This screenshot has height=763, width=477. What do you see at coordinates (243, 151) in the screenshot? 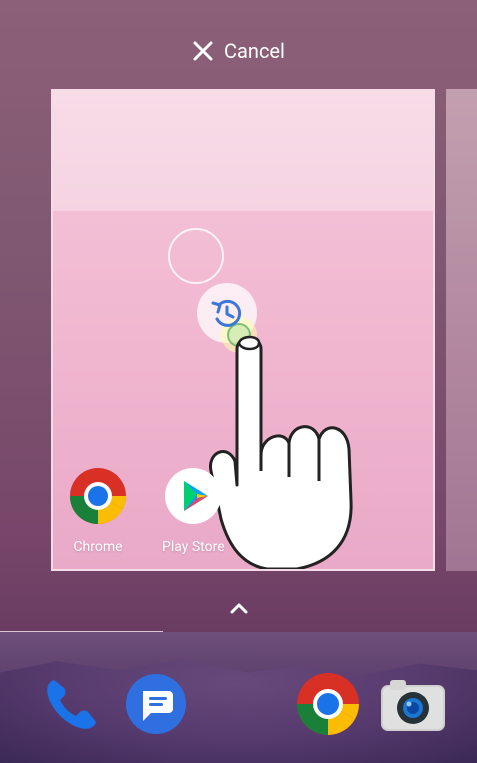
I see `preview-card-top` at bounding box center [243, 151].